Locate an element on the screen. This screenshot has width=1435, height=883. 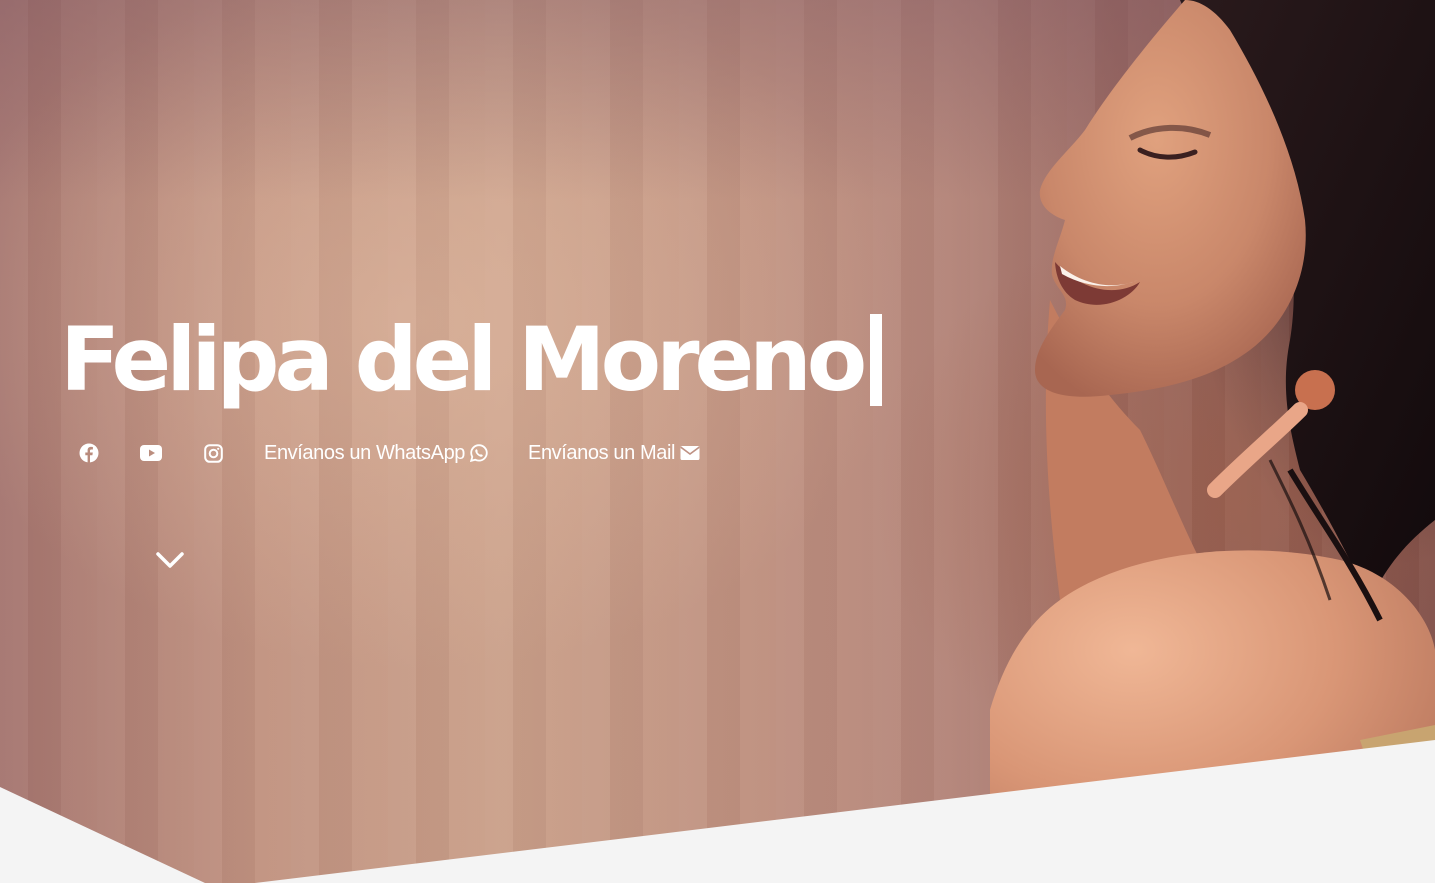
typing-cursor is located at coordinates (876, 360).